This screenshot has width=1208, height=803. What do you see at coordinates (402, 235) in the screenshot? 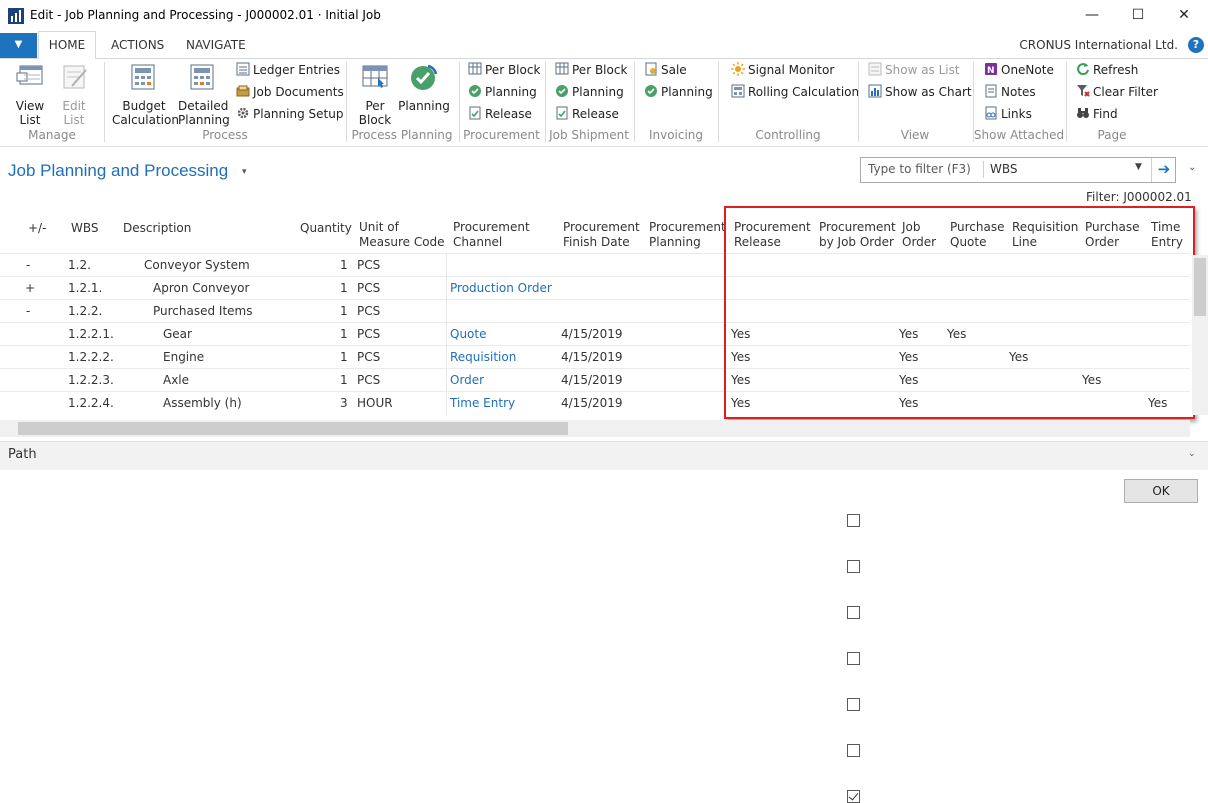
I see `column-header-uom: Unit of Measure Code` at bounding box center [402, 235].